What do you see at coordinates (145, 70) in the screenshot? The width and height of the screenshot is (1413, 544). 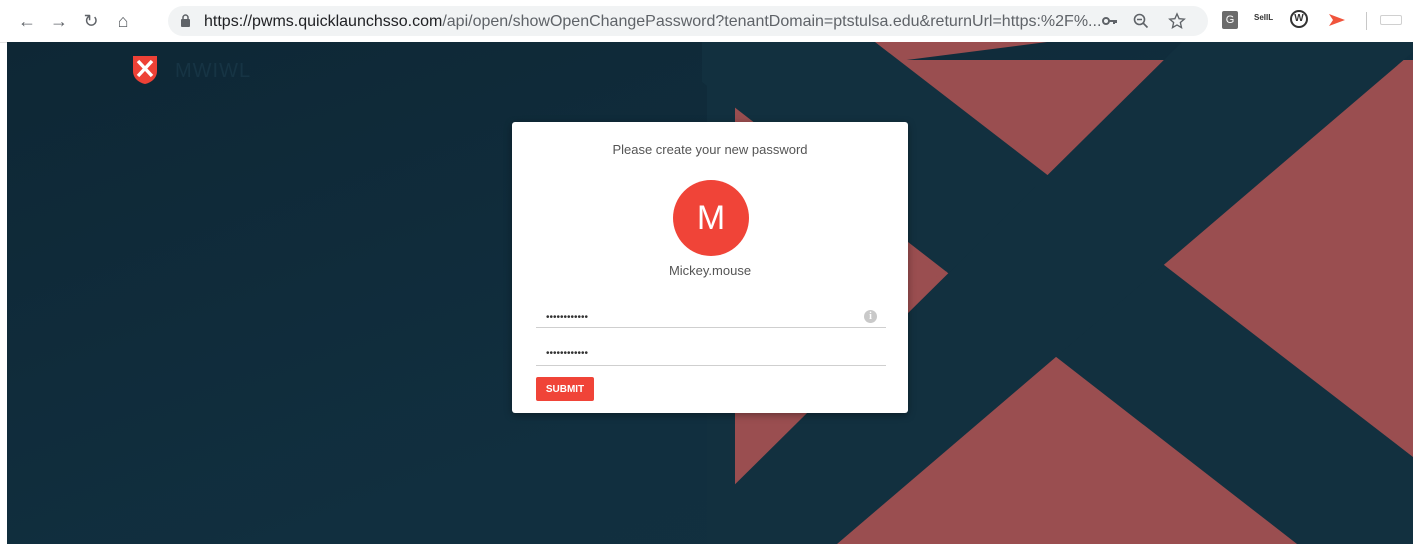 I see `school-logo` at bounding box center [145, 70].